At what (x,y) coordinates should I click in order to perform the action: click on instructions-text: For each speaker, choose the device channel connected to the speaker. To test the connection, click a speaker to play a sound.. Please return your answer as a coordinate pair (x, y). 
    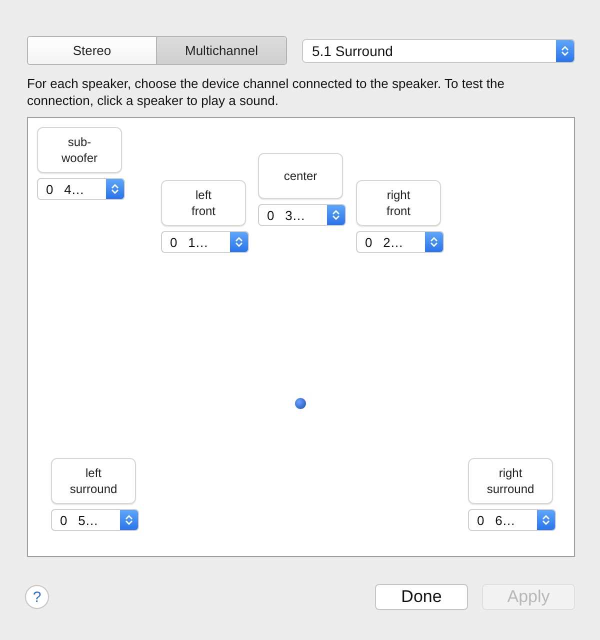
    Looking at the image, I should click on (266, 92).